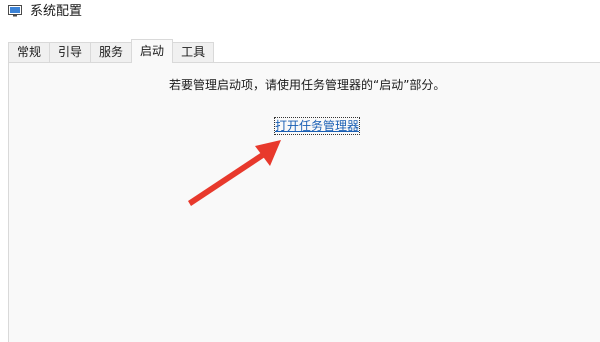 The image size is (600, 342). What do you see at coordinates (56, 11) in the screenshot?
I see `window-title: 系统配置` at bounding box center [56, 11].